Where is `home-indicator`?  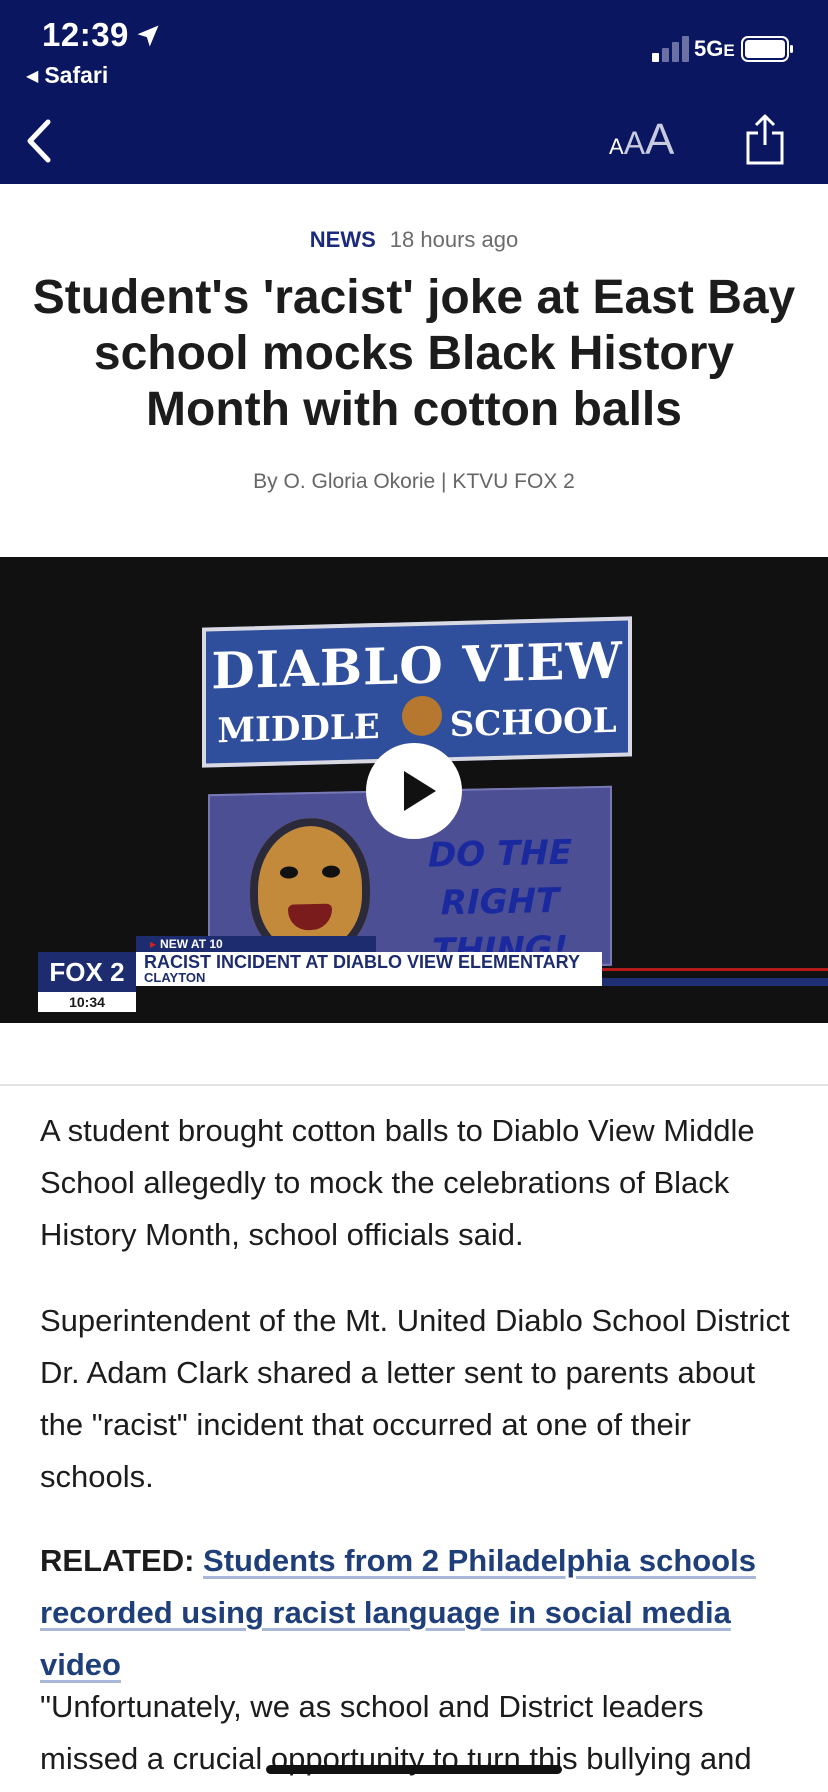 home-indicator is located at coordinates (414, 1769).